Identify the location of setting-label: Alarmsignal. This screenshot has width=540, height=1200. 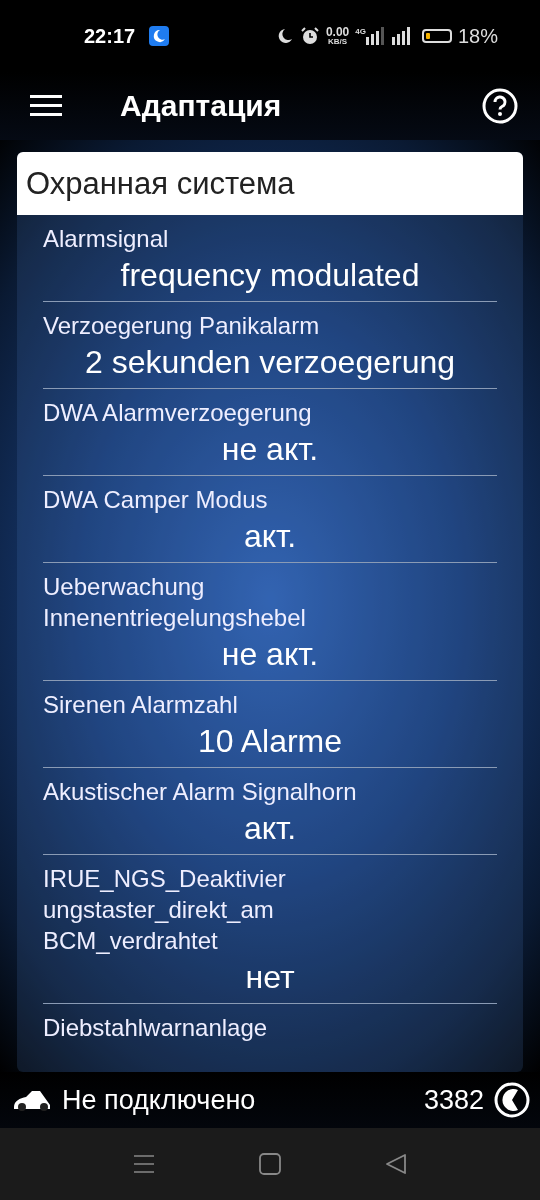
(106, 239).